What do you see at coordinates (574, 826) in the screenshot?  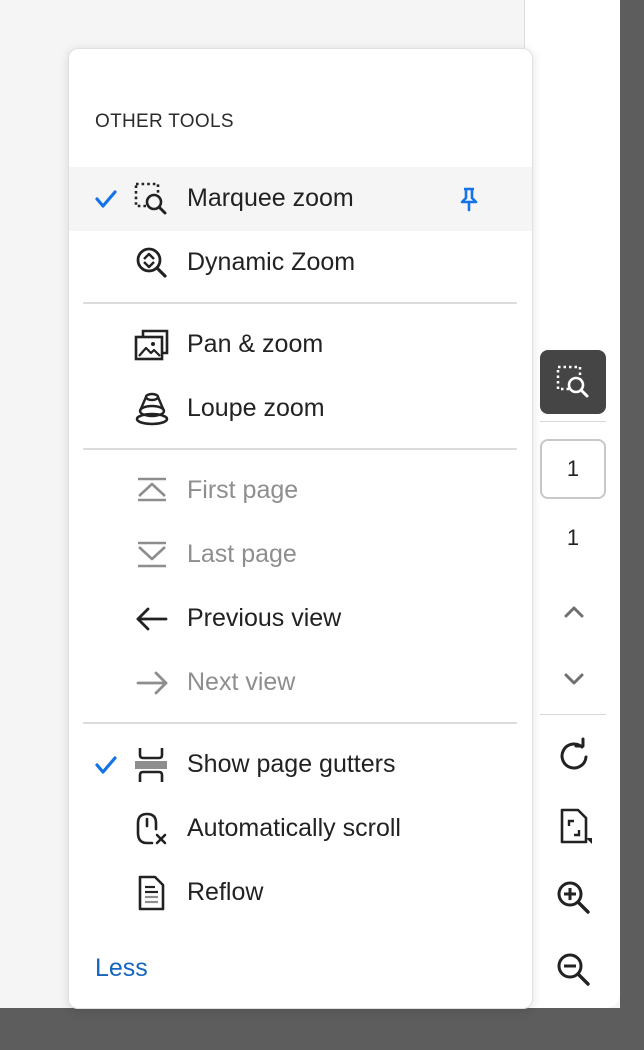 I see `fit-page-icon` at bounding box center [574, 826].